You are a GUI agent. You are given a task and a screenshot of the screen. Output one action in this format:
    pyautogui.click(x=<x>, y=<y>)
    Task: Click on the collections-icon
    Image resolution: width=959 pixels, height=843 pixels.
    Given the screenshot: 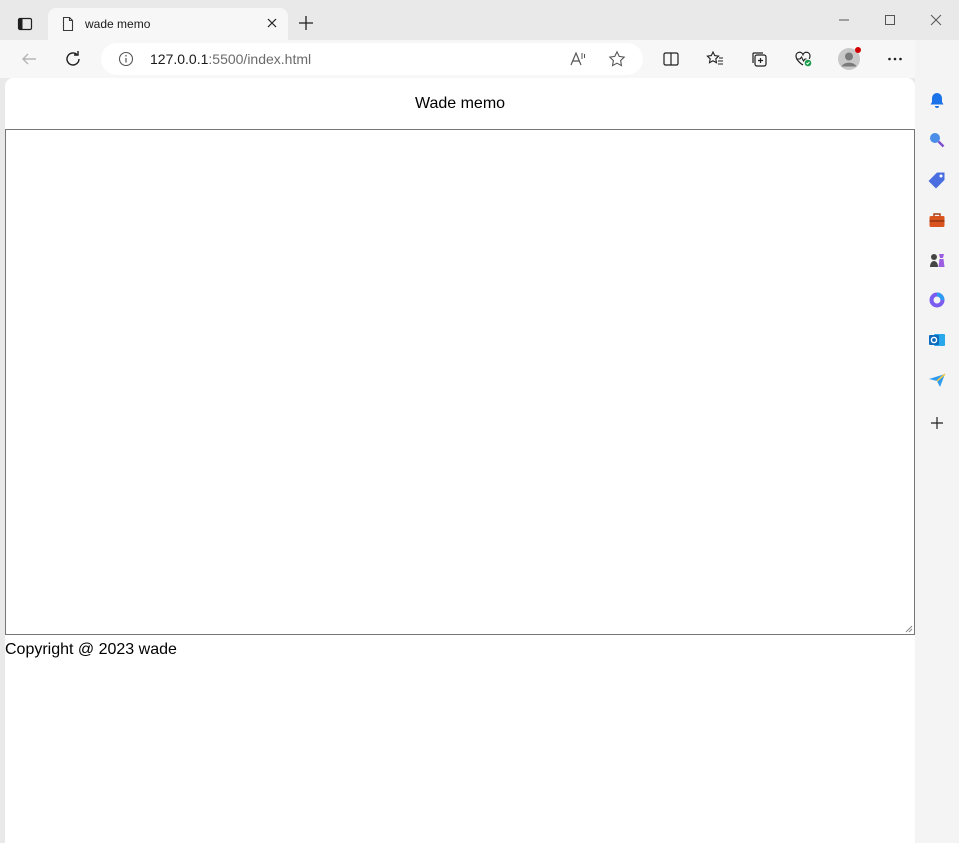 What is the action you would take?
    pyautogui.click(x=759, y=59)
    